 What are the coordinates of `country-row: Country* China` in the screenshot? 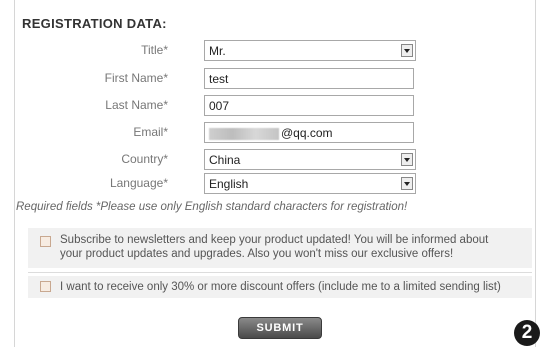 It's located at (271, 160).